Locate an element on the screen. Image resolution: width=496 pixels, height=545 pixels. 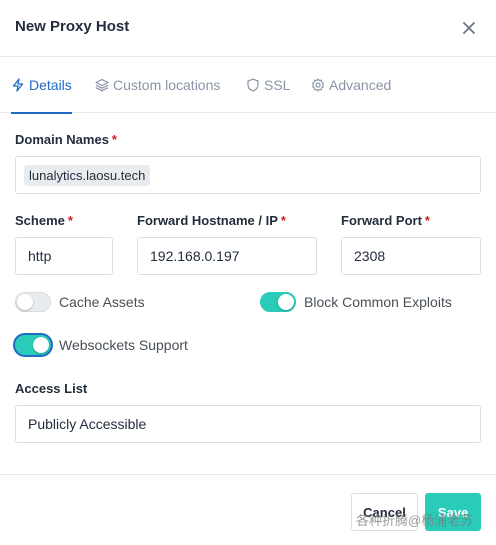
forward-port-value: 2308 is located at coordinates (370, 256).